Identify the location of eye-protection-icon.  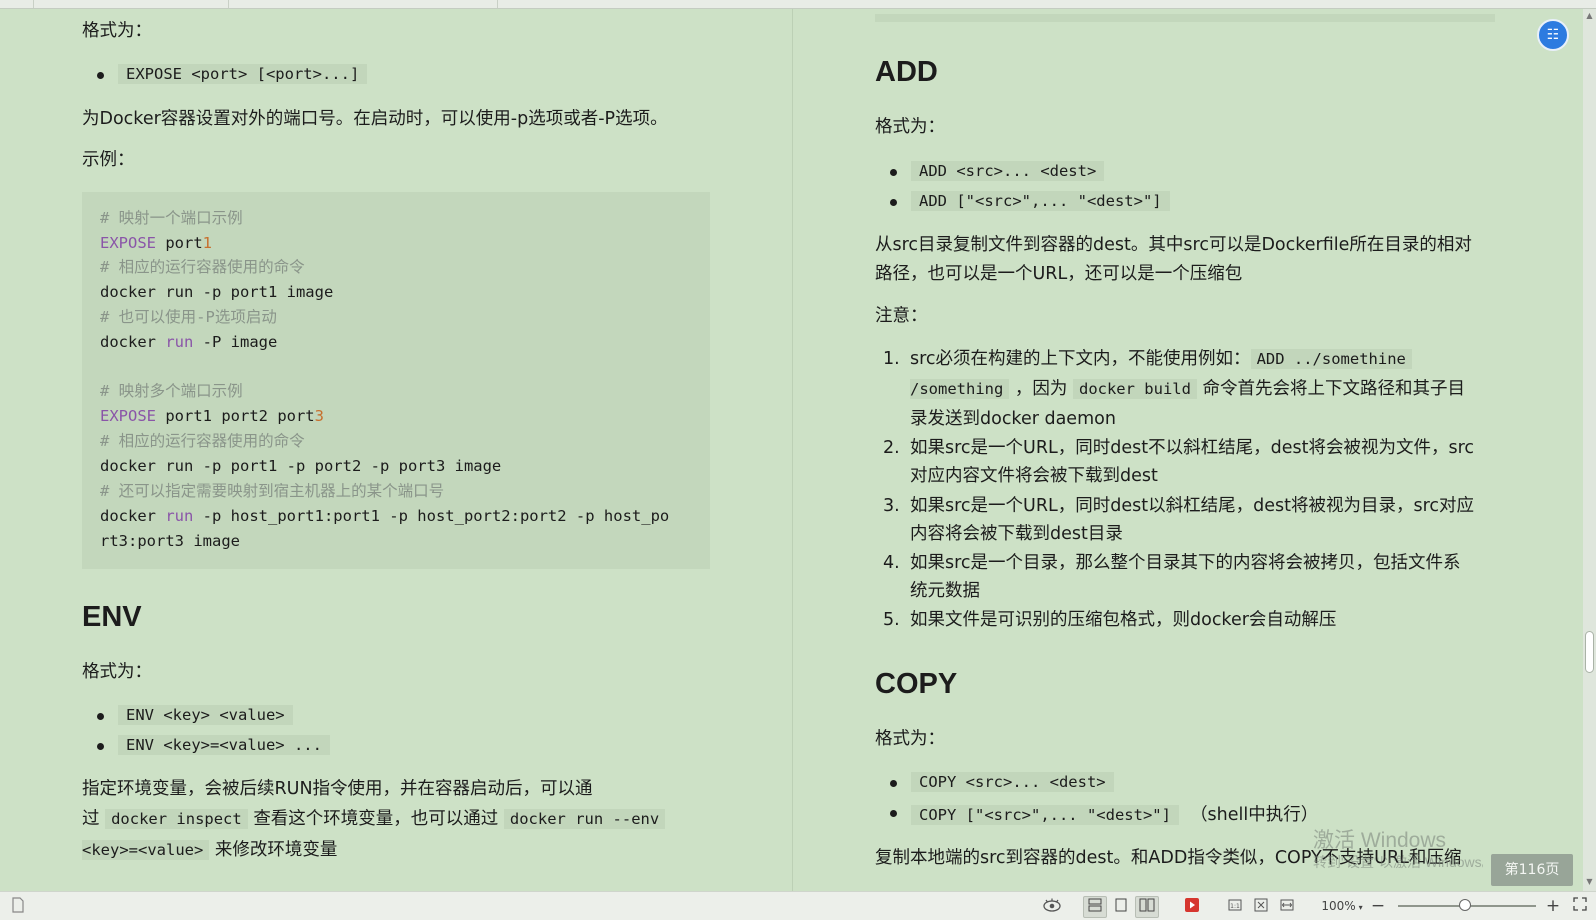
(1052, 907).